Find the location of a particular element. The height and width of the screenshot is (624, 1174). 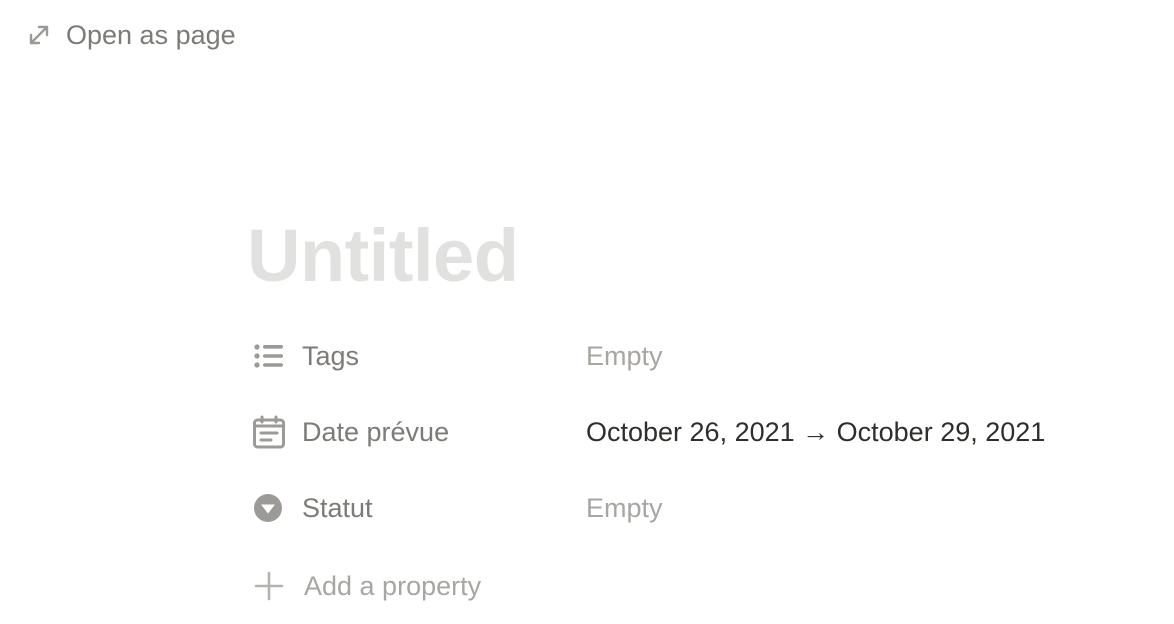

page-title: Untitled is located at coordinates (383, 256).